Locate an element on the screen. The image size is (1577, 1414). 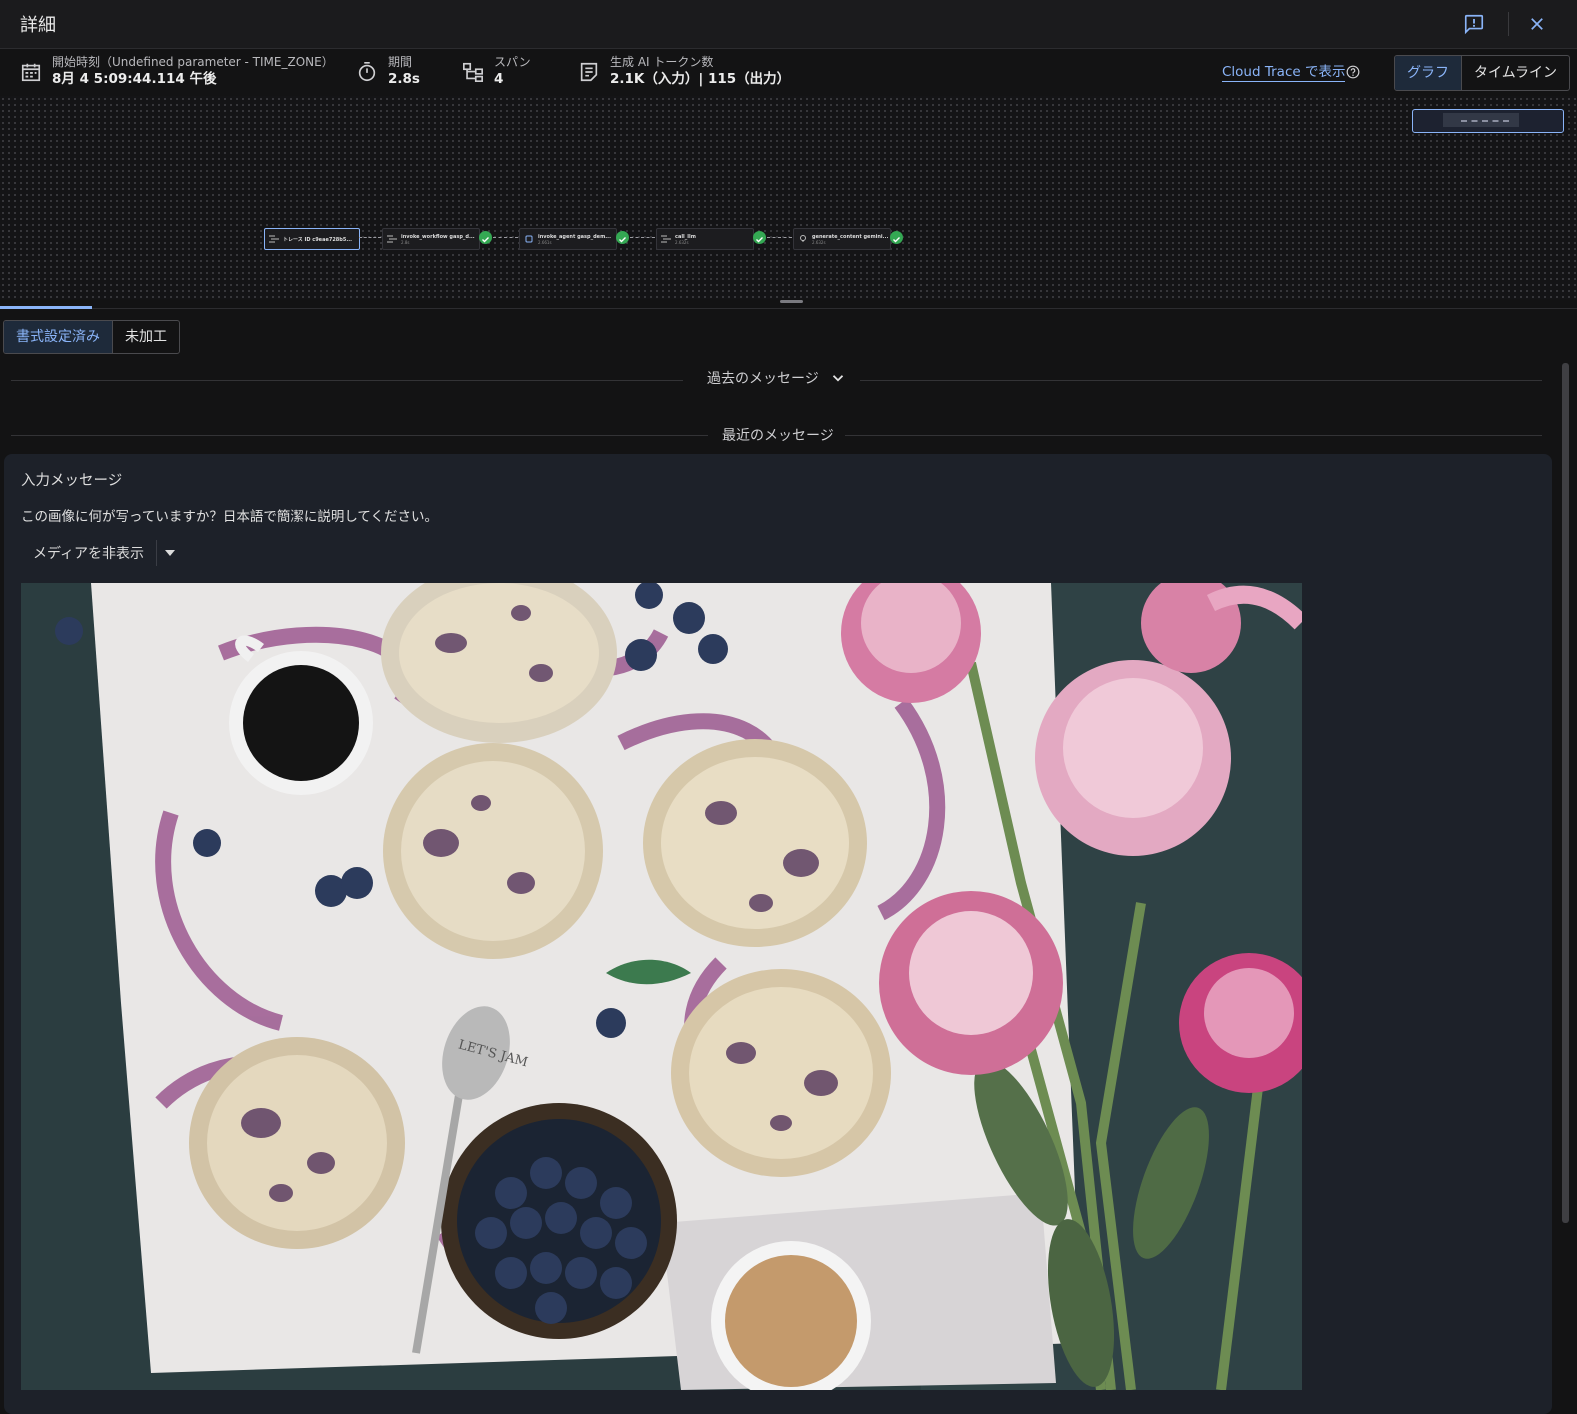
graph-minimap is located at coordinates (1488, 121).